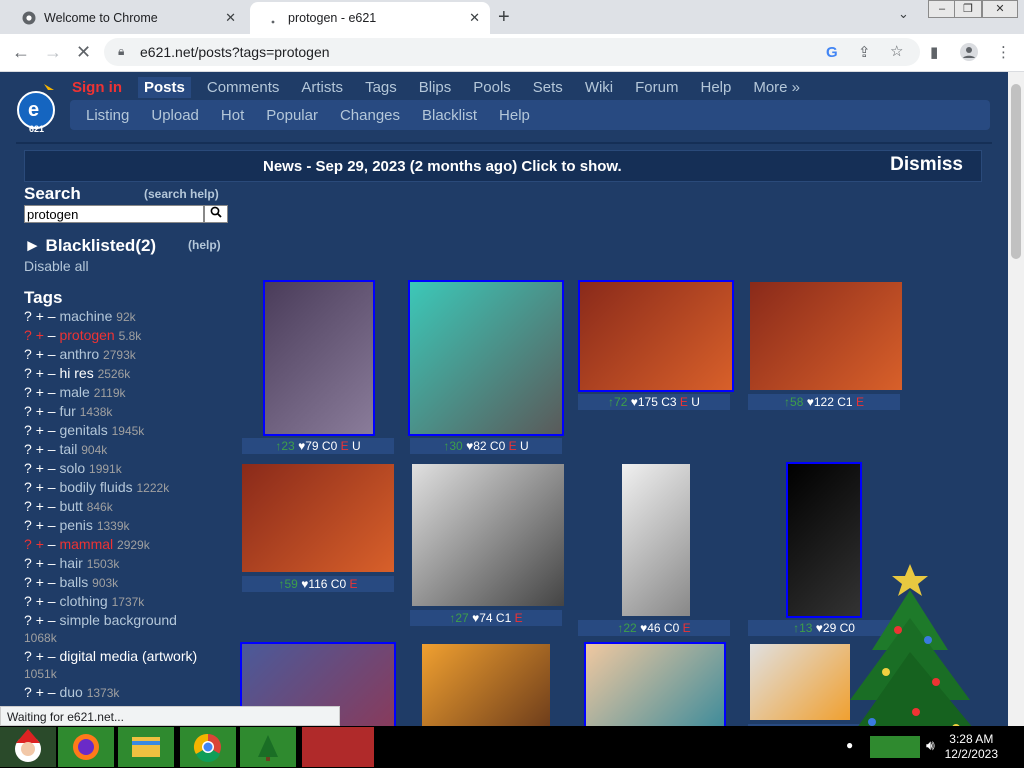 The image size is (1024, 768). Describe the element at coordinates (208, 747) in the screenshot. I see `chrome-taskbar-icon` at that location.